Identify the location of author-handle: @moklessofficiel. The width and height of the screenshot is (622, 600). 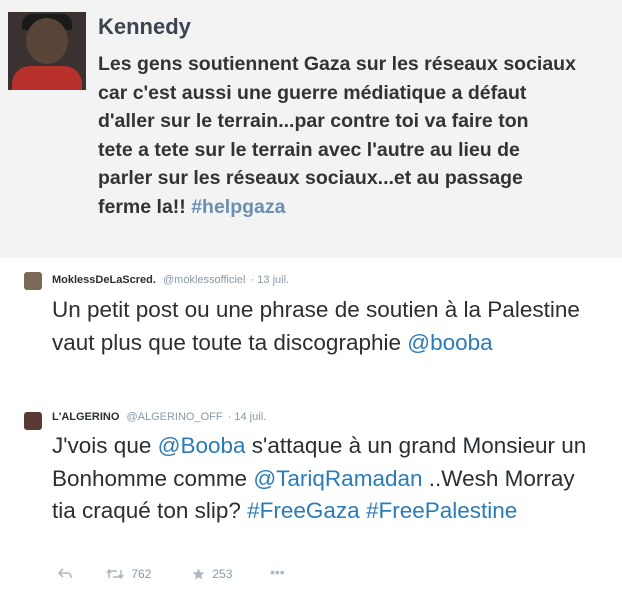
(204, 280).